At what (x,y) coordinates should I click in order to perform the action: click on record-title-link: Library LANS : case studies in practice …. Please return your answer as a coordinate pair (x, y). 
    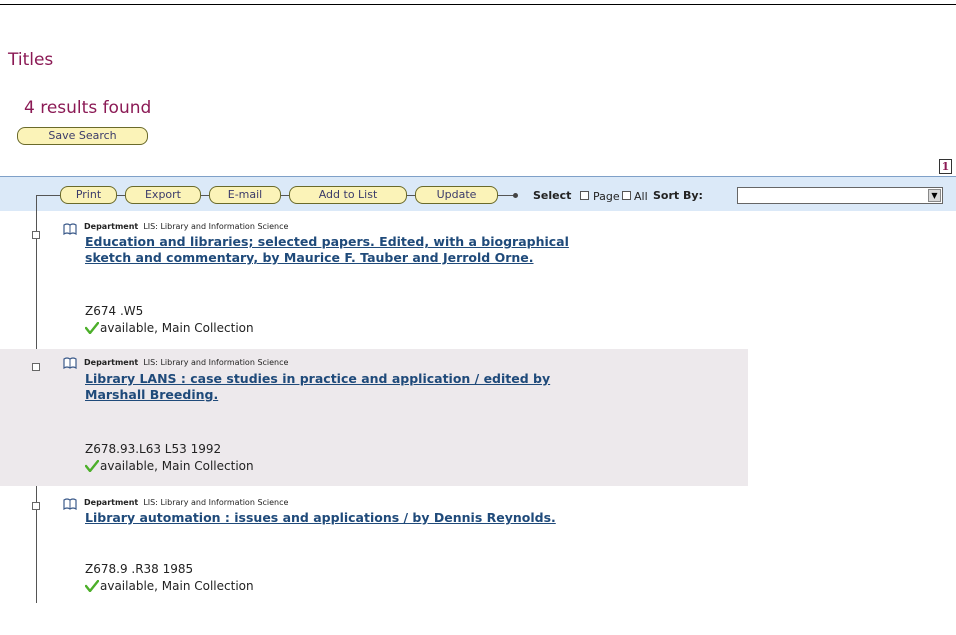
    Looking at the image, I should click on (345, 387).